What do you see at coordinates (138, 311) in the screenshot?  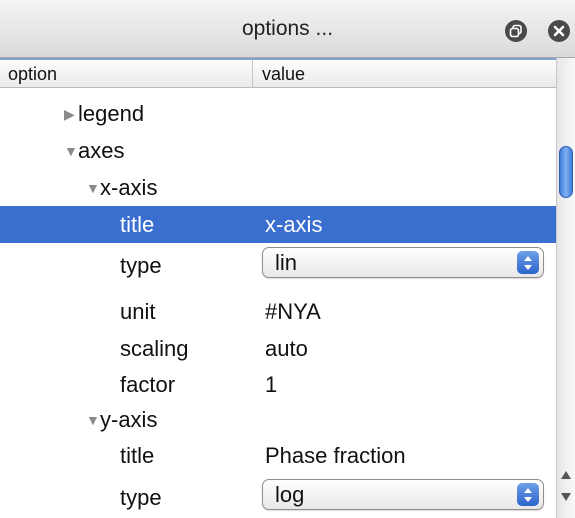 I see `option-label: unit` at bounding box center [138, 311].